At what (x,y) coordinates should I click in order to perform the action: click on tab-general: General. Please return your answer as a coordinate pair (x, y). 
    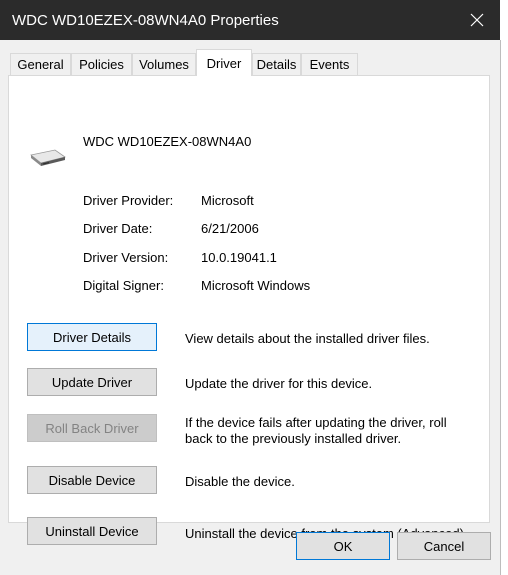
    Looking at the image, I should click on (40, 64).